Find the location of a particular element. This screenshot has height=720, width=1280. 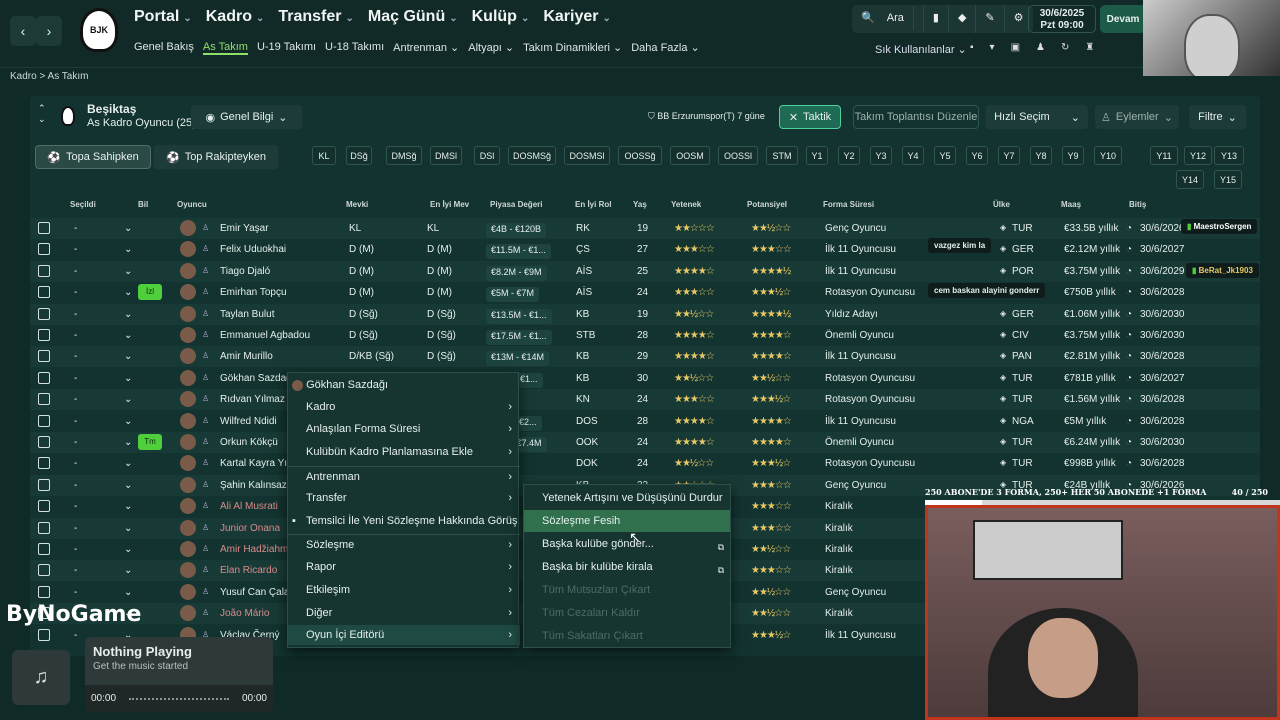

filter-dropdown: Filtre ⌄ is located at coordinates (1217, 117).